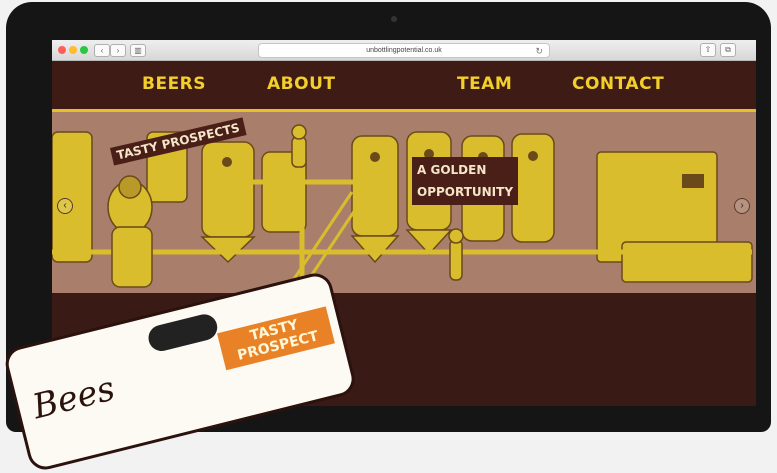 The image size is (777, 473). I want to click on sidebar-button: ▥, so click(138, 50).